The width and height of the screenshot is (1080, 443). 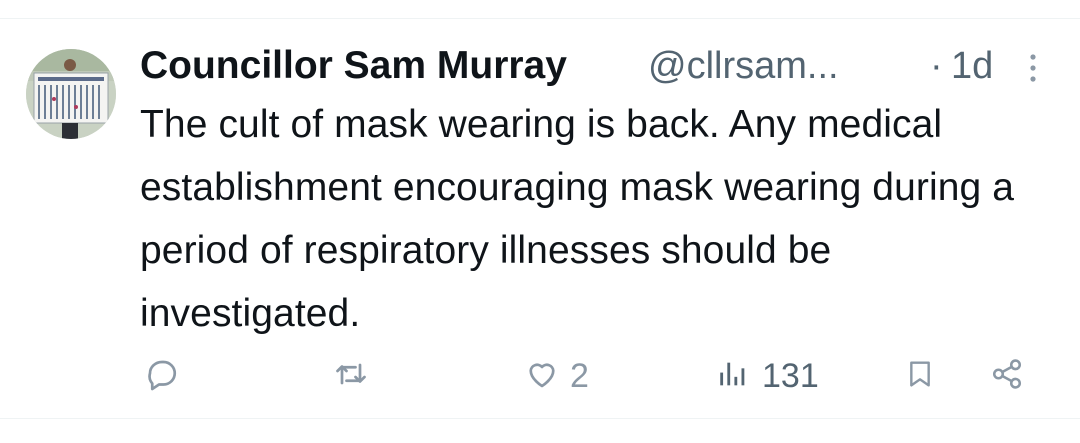 I want to click on repost-icon, so click(x=351, y=376).